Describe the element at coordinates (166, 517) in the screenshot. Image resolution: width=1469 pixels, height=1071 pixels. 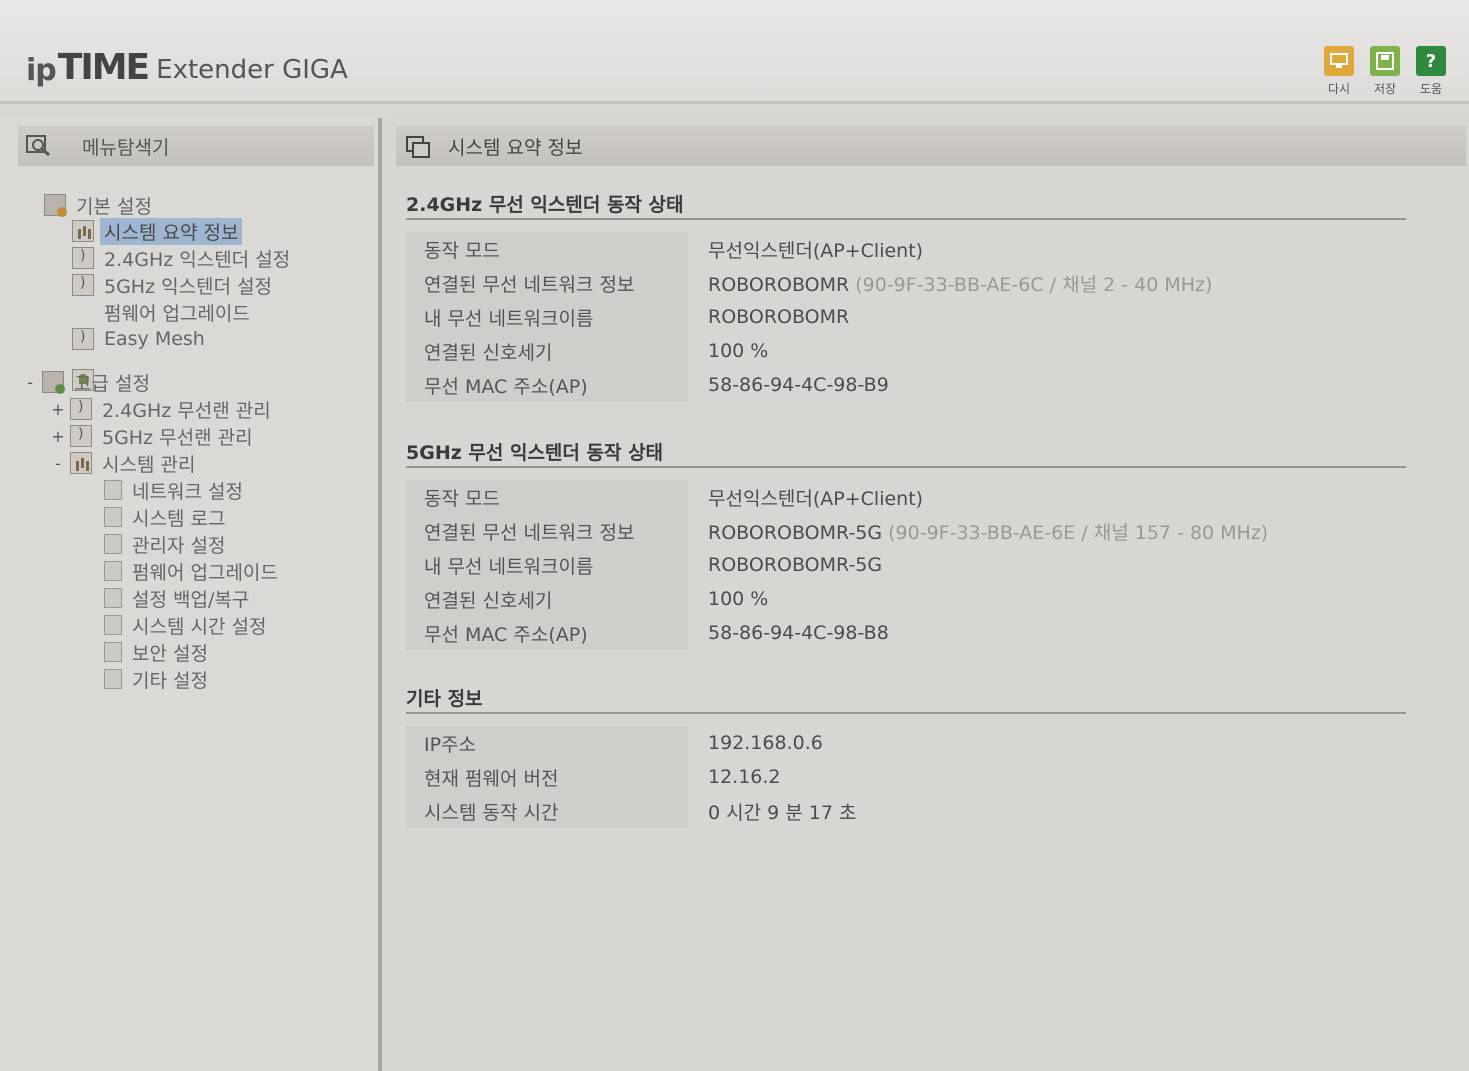
I see `tree-item-system-log: 시스템 로그` at that location.